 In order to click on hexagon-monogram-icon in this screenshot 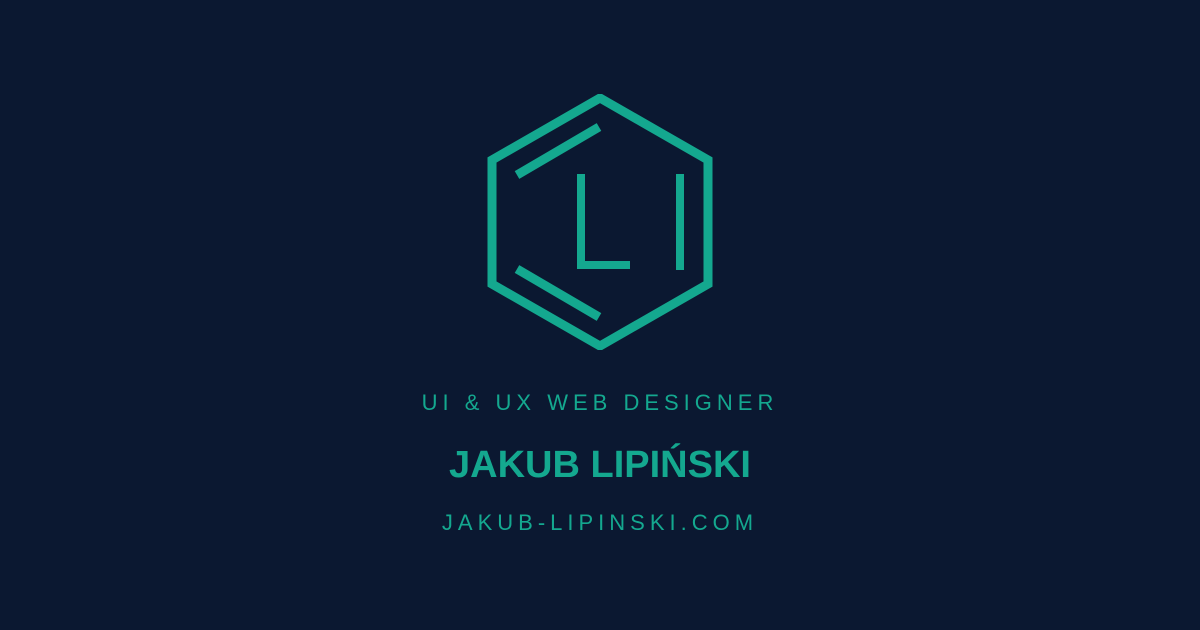, I will do `click(600, 222)`.